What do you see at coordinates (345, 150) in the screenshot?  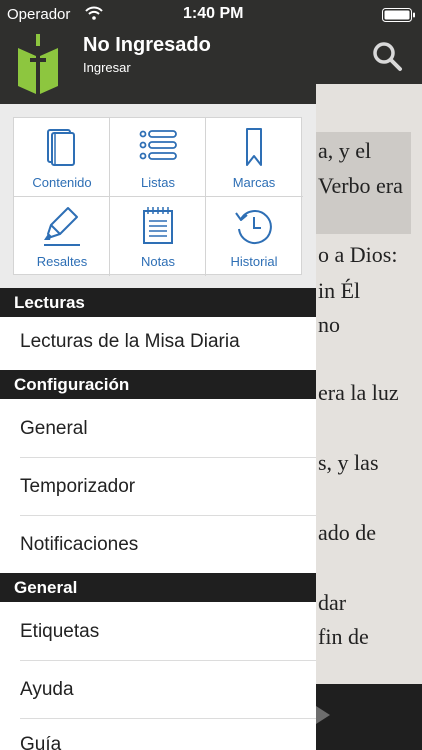 I see `reader-line: a, y el` at bounding box center [345, 150].